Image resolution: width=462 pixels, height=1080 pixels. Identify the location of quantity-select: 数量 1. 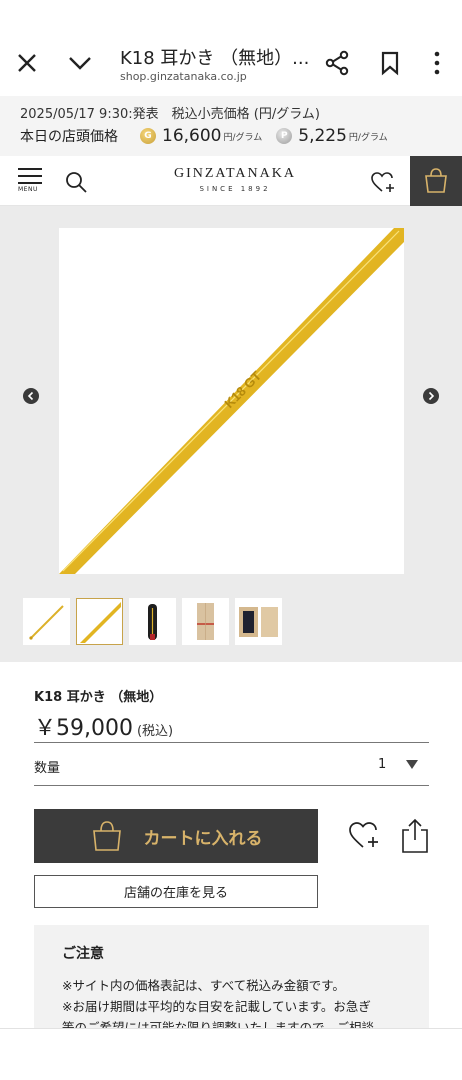
(231, 764).